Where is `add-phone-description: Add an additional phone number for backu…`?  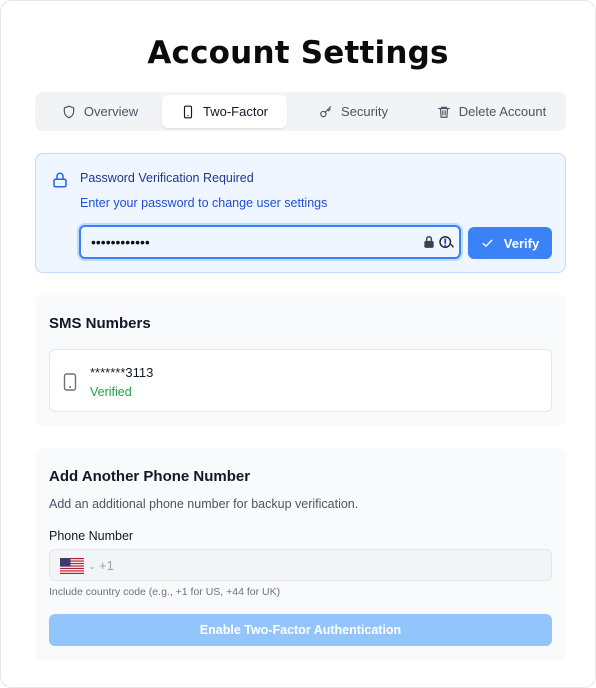 add-phone-description: Add an additional phone number for backu… is located at coordinates (204, 504).